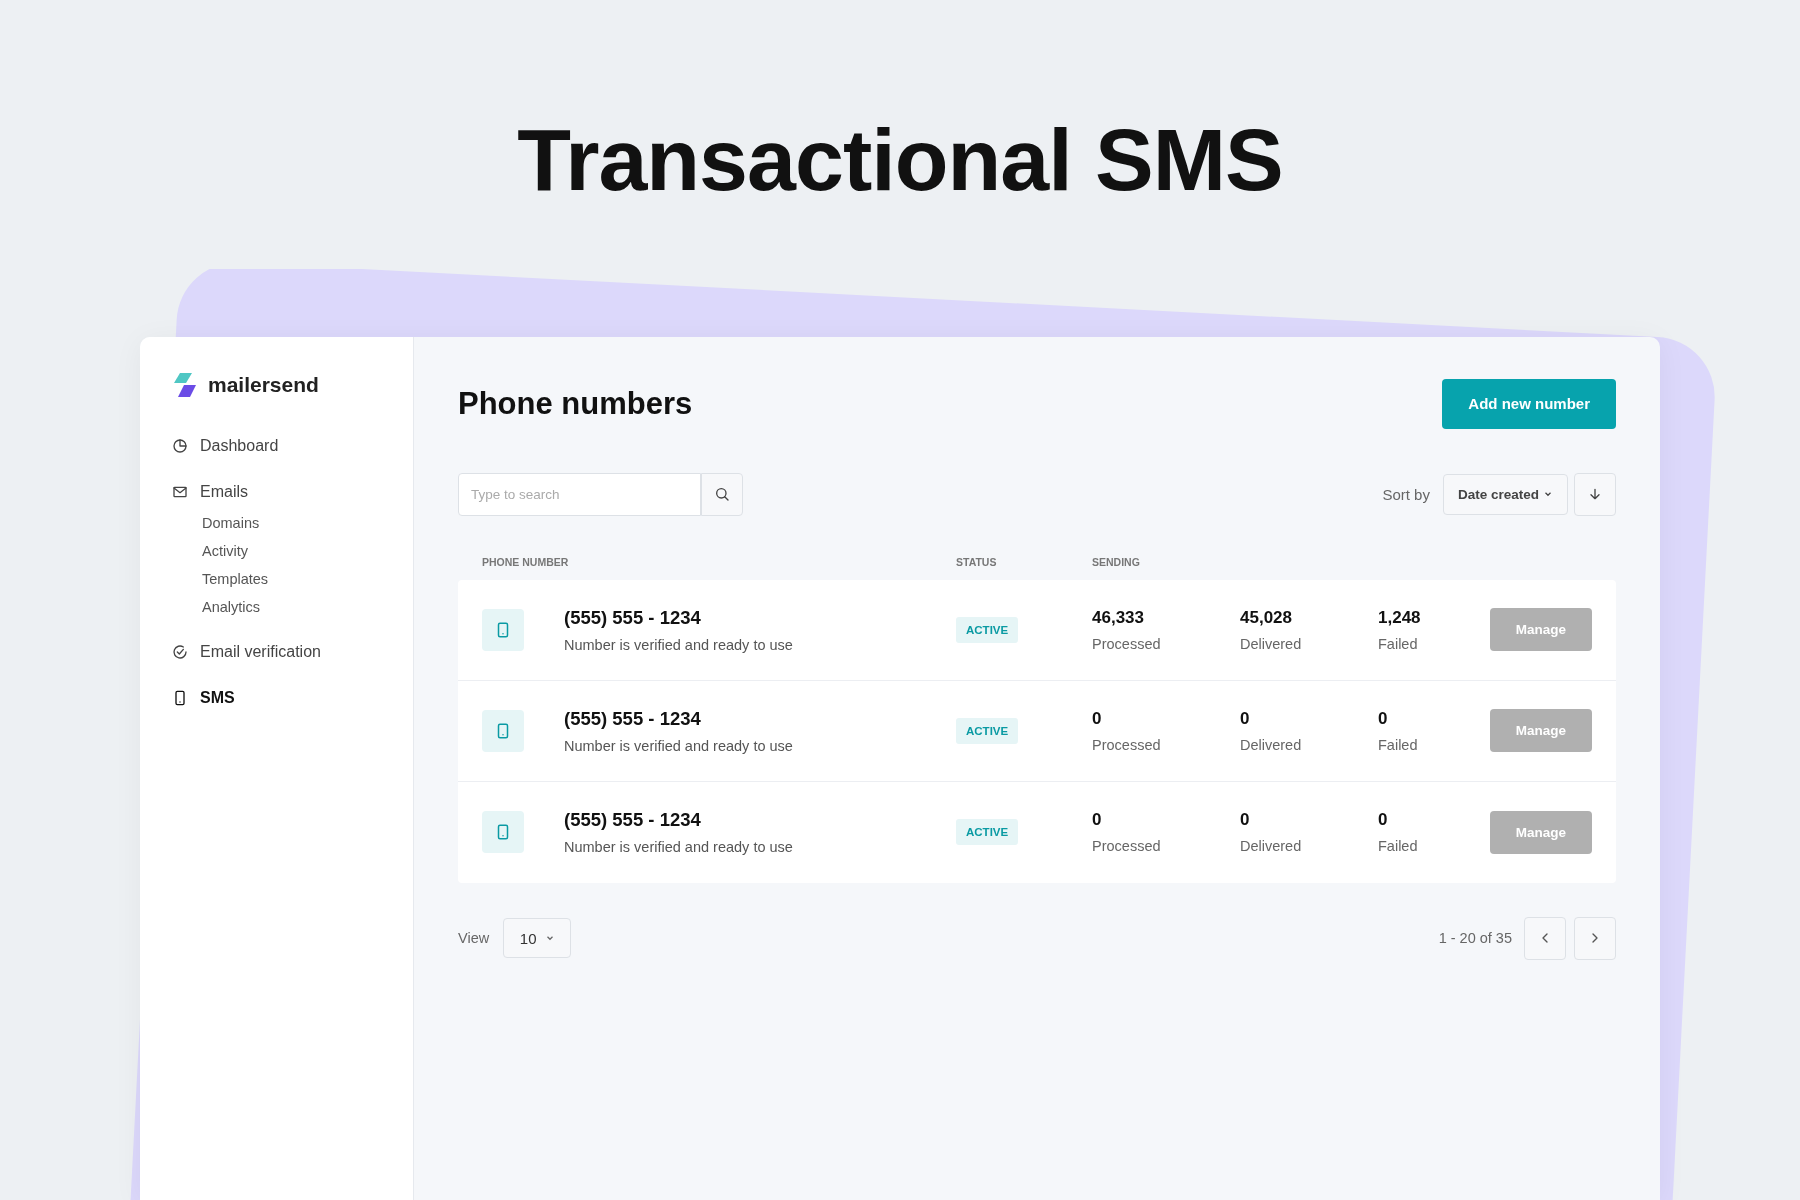 The width and height of the screenshot is (1800, 1200). What do you see at coordinates (900, 160) in the screenshot?
I see `page-headline: Transactional SMS` at bounding box center [900, 160].